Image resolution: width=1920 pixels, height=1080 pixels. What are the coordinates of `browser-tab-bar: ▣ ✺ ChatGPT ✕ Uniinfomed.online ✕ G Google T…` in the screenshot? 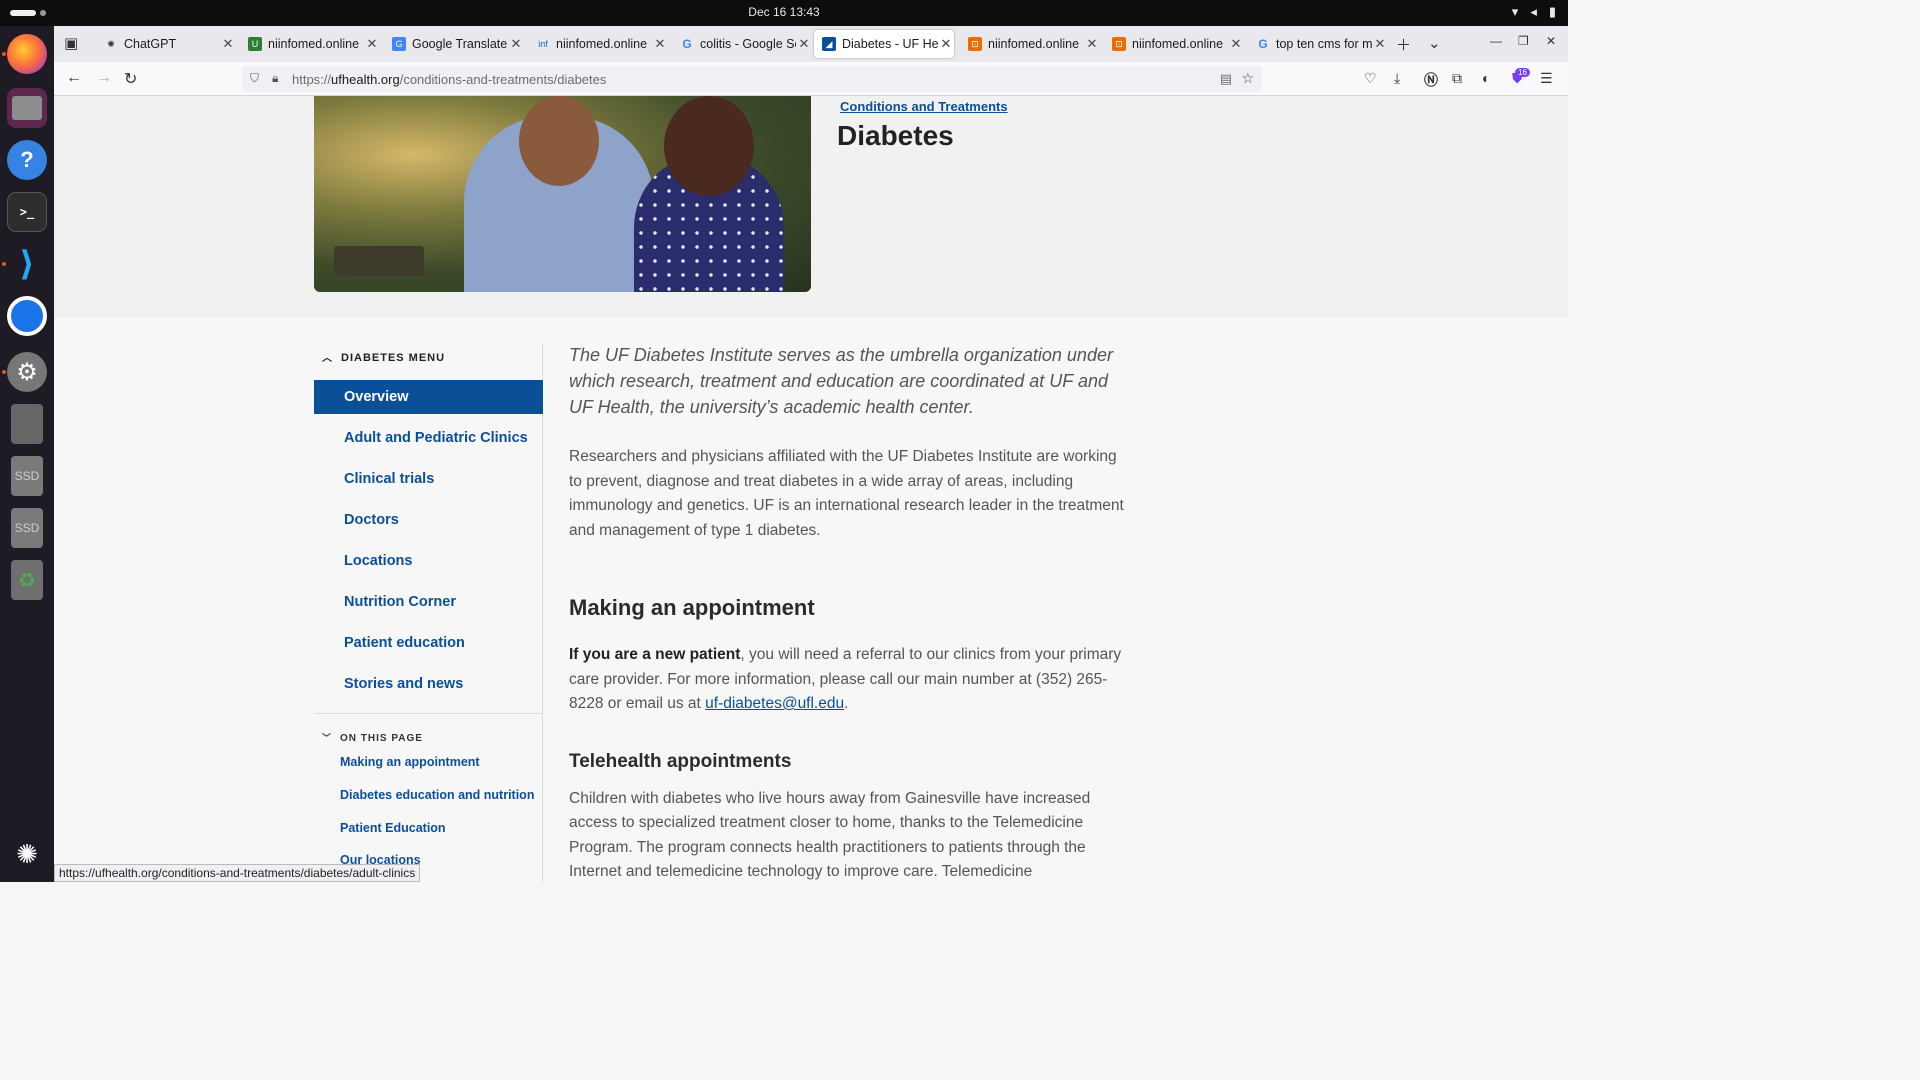 It's located at (811, 44).